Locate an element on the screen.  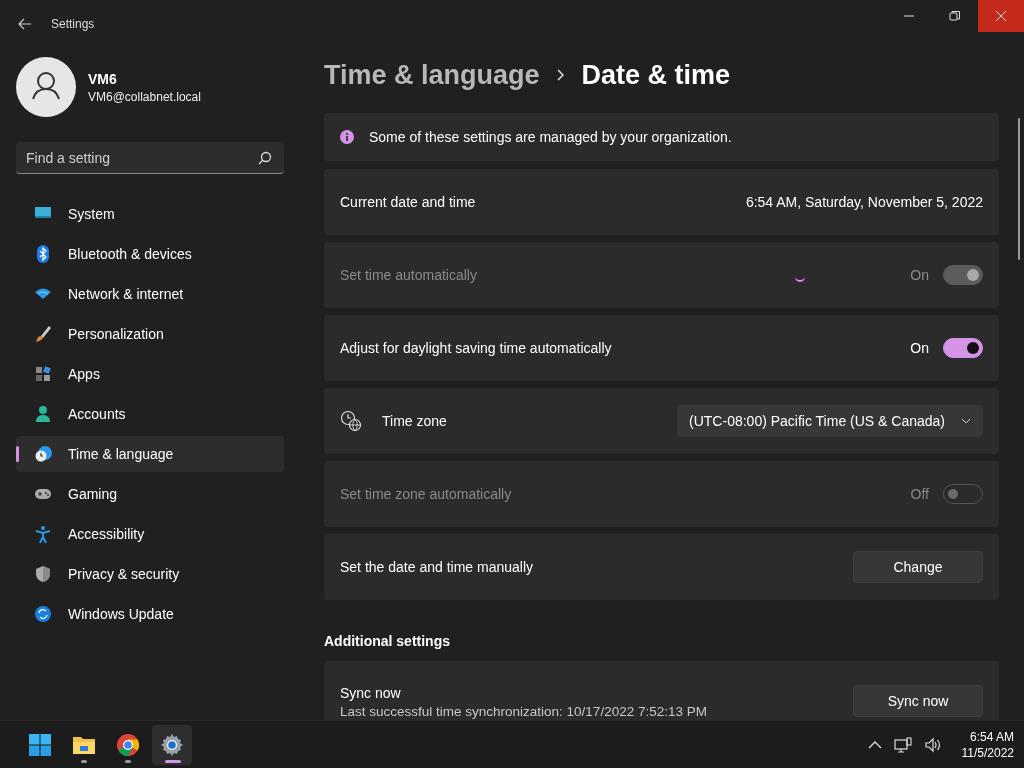
setting-description: Last successful time synchronization: 10/17/2022 7:52:13 PM is located at coordinates (523, 711).